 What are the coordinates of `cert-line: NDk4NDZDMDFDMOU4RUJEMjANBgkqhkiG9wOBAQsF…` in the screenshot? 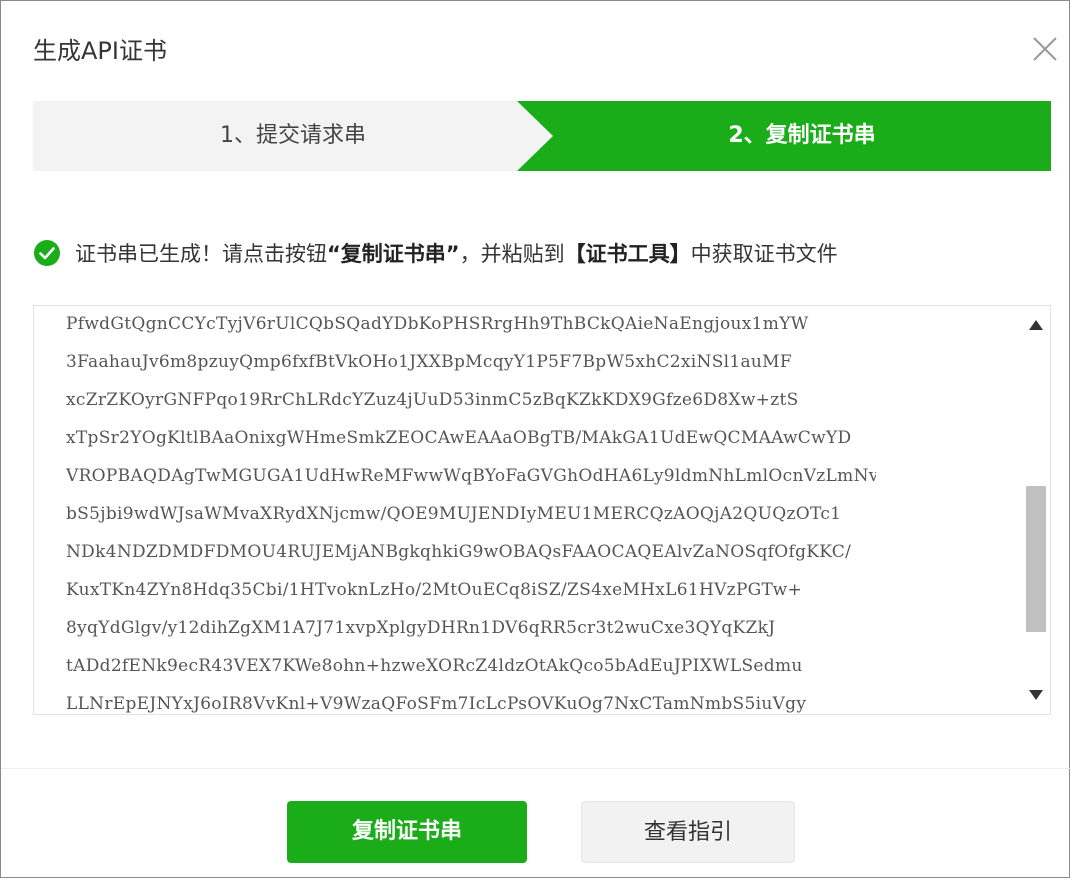 It's located at (459, 552).